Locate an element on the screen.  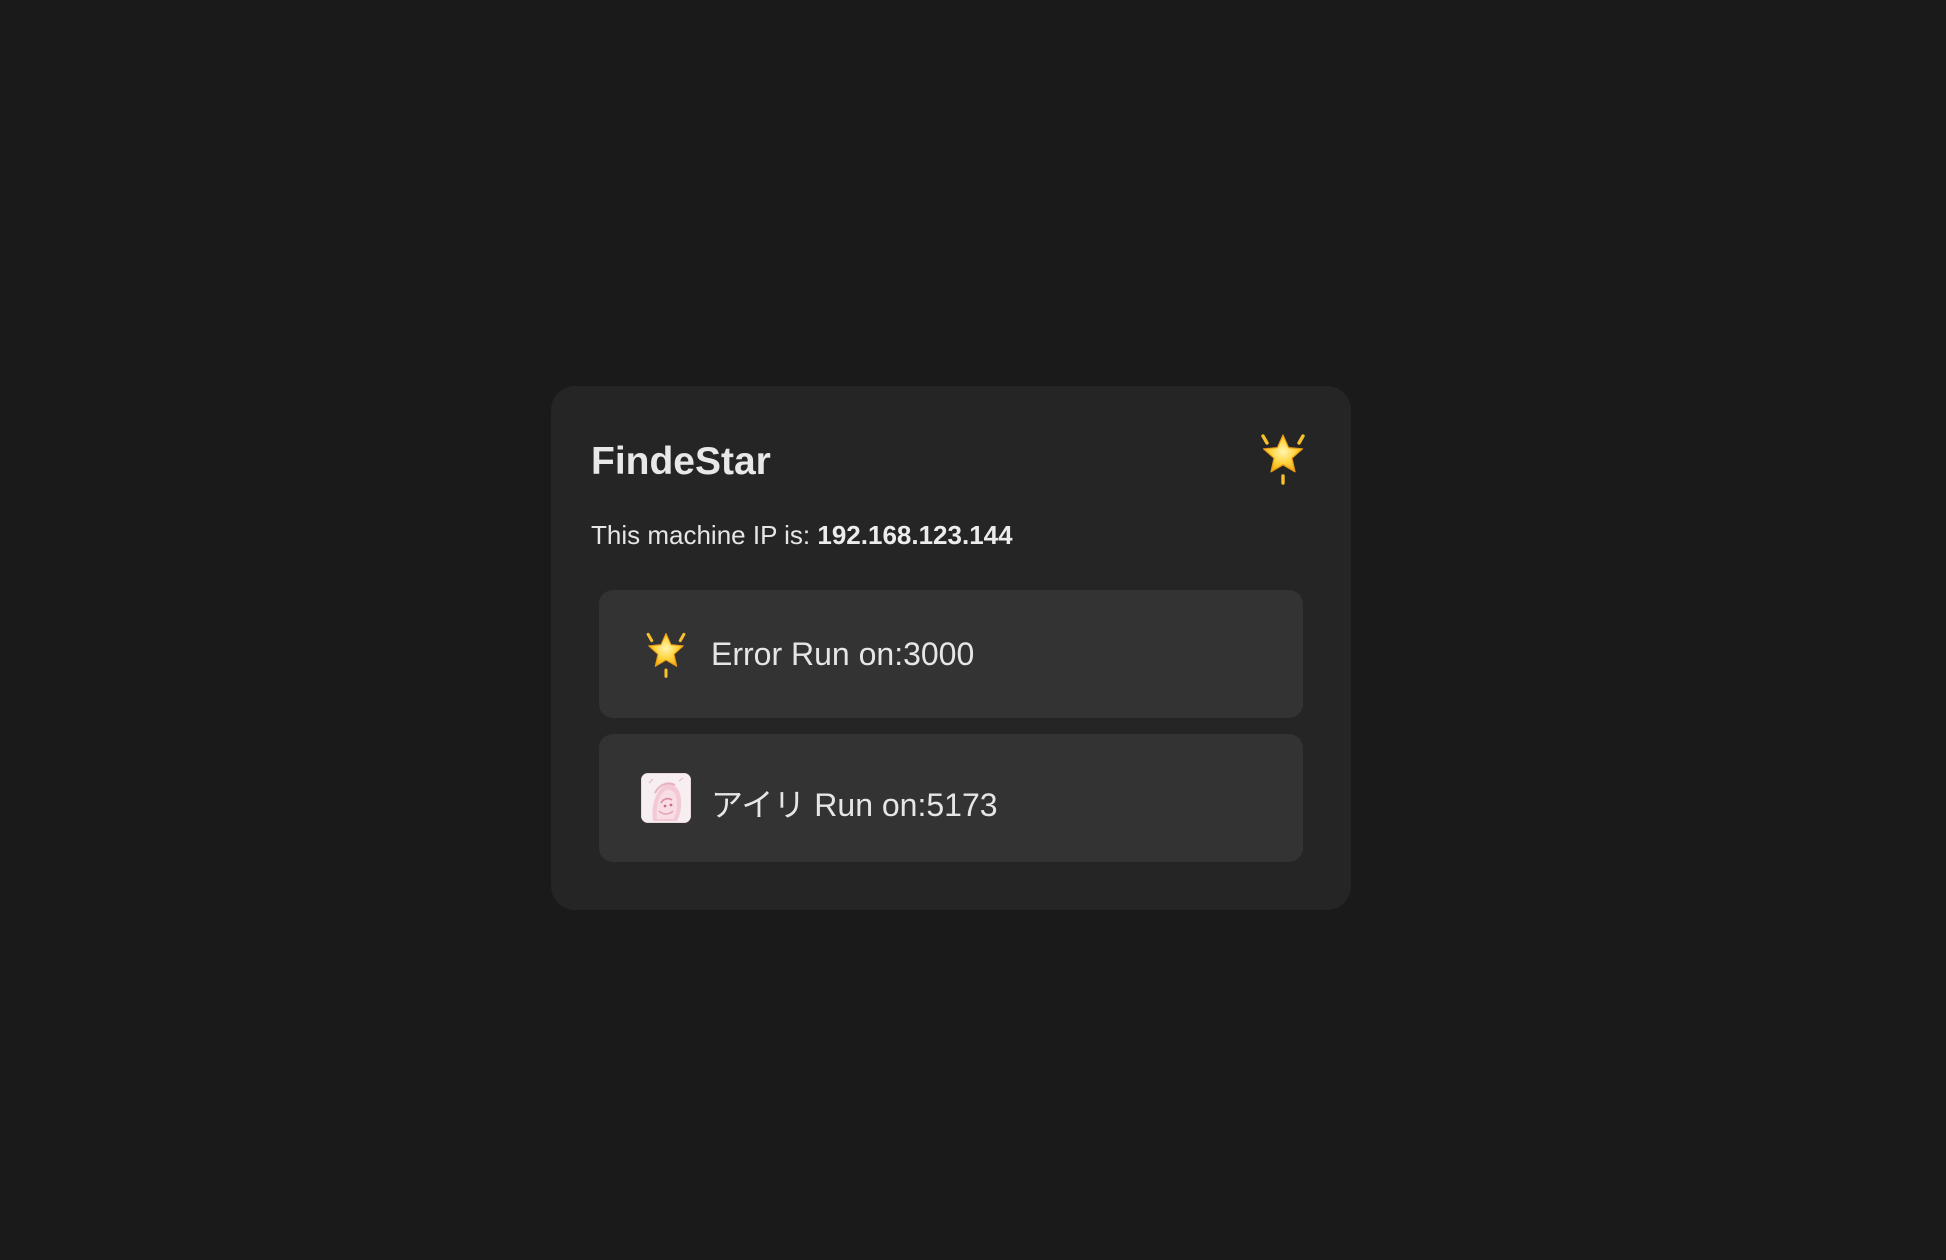
service-label: Error Run on:3000 is located at coordinates (843, 654).